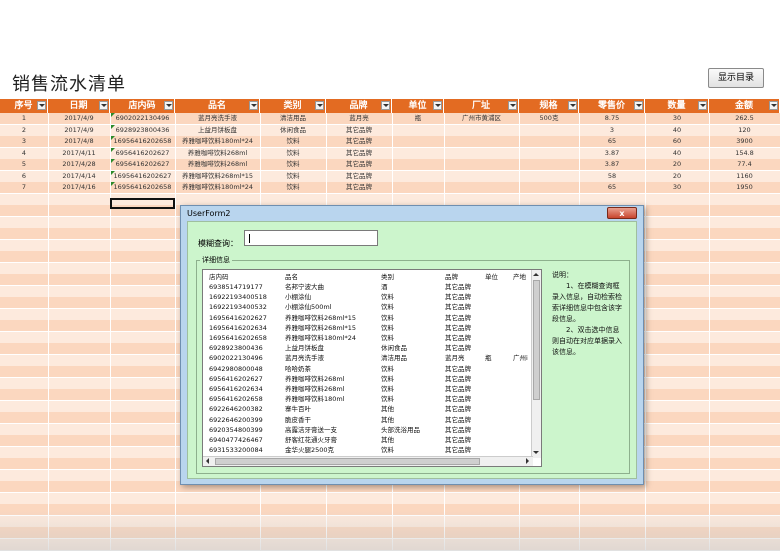  Describe the element at coordinates (142, 164) in the screenshot. I see `table-cell: 6956416202627` at that location.